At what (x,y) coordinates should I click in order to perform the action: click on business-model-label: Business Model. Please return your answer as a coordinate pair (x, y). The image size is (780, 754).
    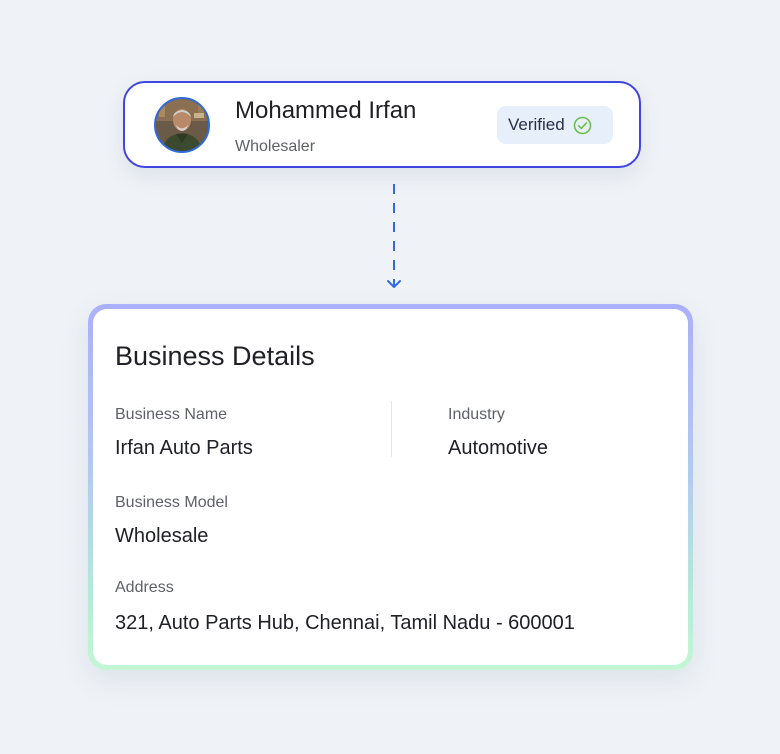
    Looking at the image, I should click on (171, 502).